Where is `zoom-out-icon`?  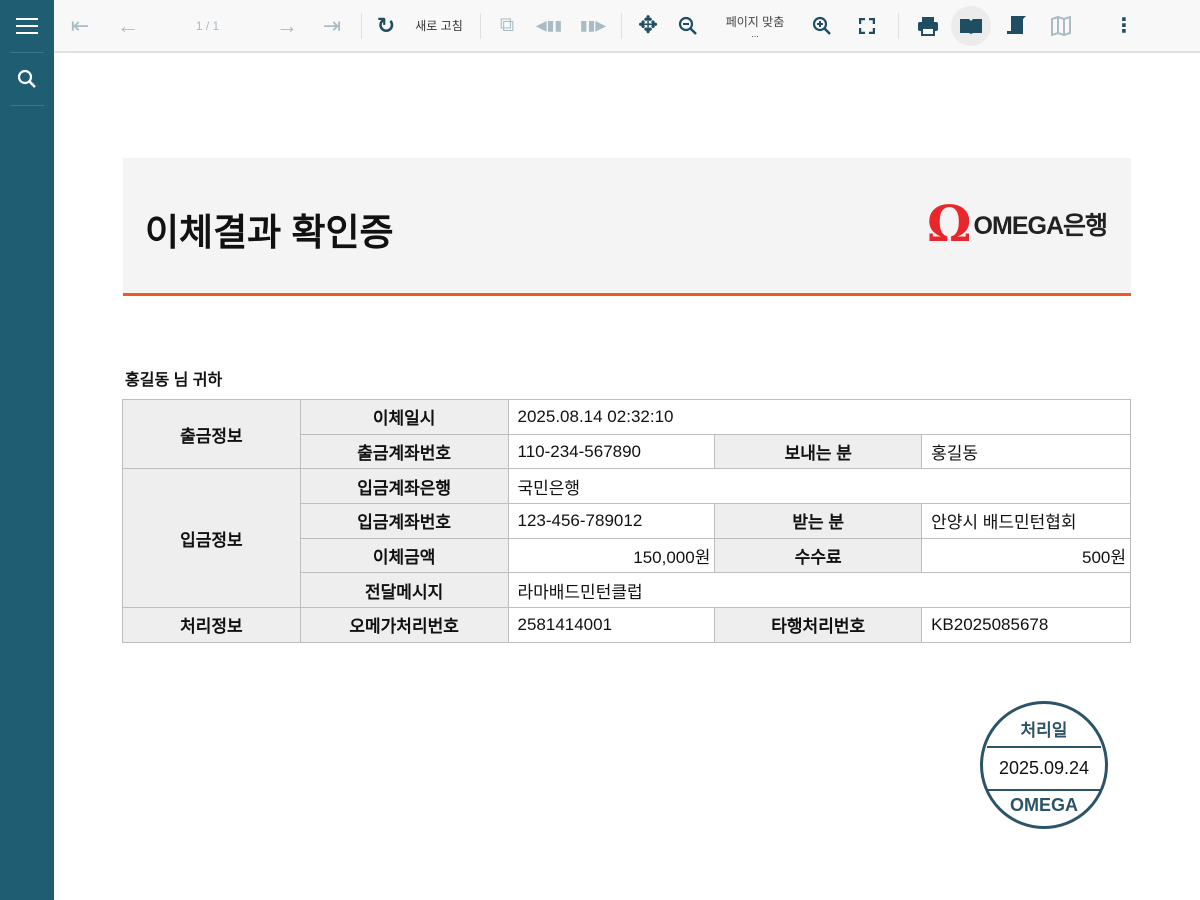 zoom-out-icon is located at coordinates (687, 25).